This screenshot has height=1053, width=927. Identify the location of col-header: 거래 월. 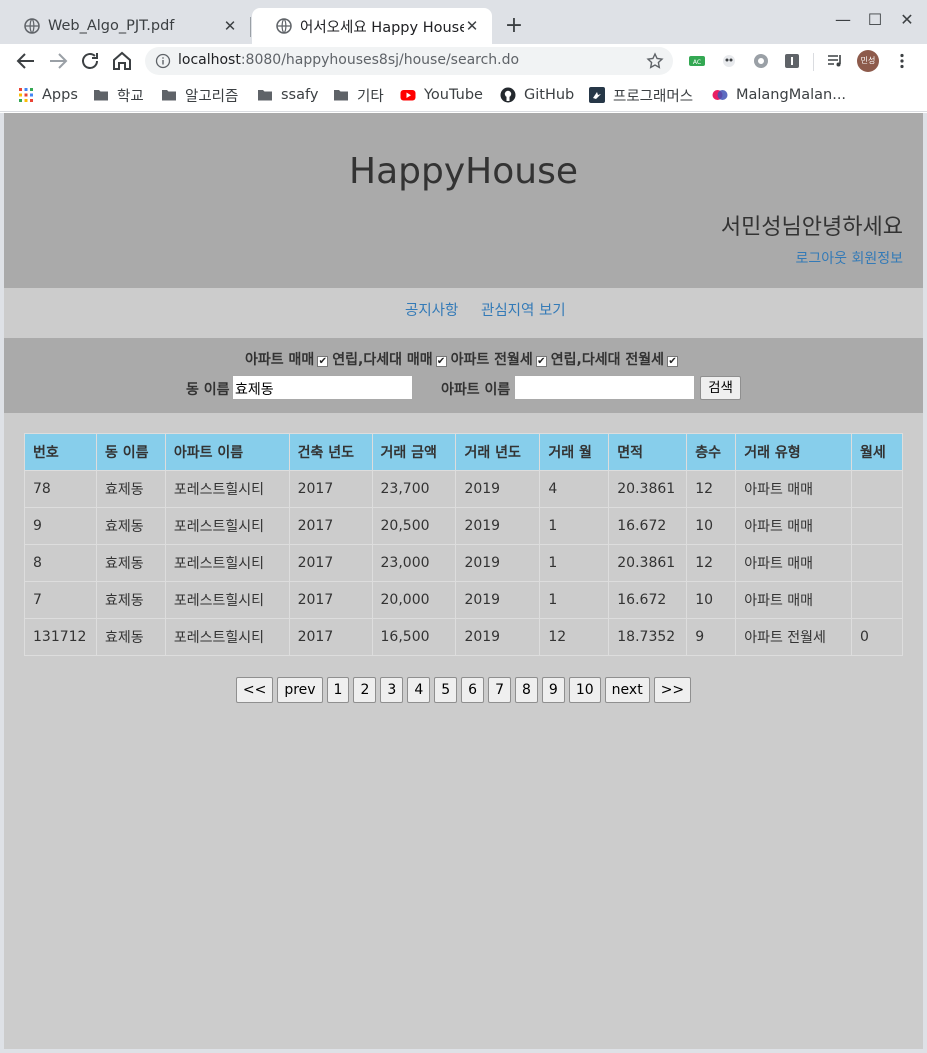
(574, 452).